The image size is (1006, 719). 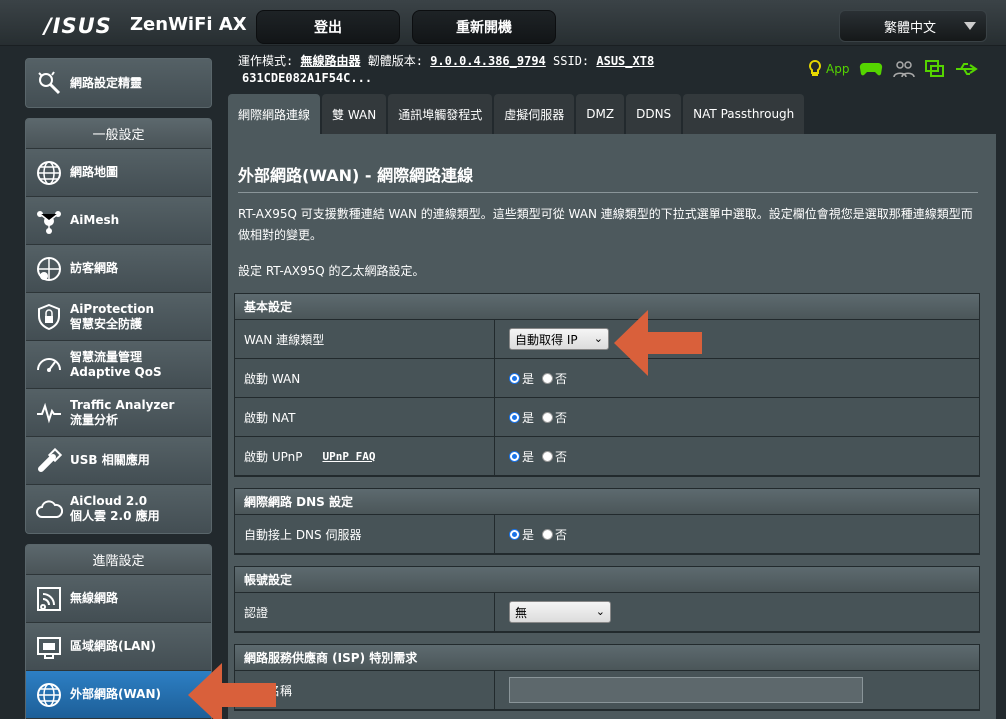 I want to click on sidebar-item-lan: 區域網路(LAN), so click(x=118, y=647).